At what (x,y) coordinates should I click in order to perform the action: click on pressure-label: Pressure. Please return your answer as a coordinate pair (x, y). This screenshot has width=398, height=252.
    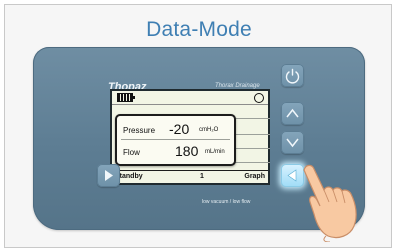
    Looking at the image, I should click on (139, 130).